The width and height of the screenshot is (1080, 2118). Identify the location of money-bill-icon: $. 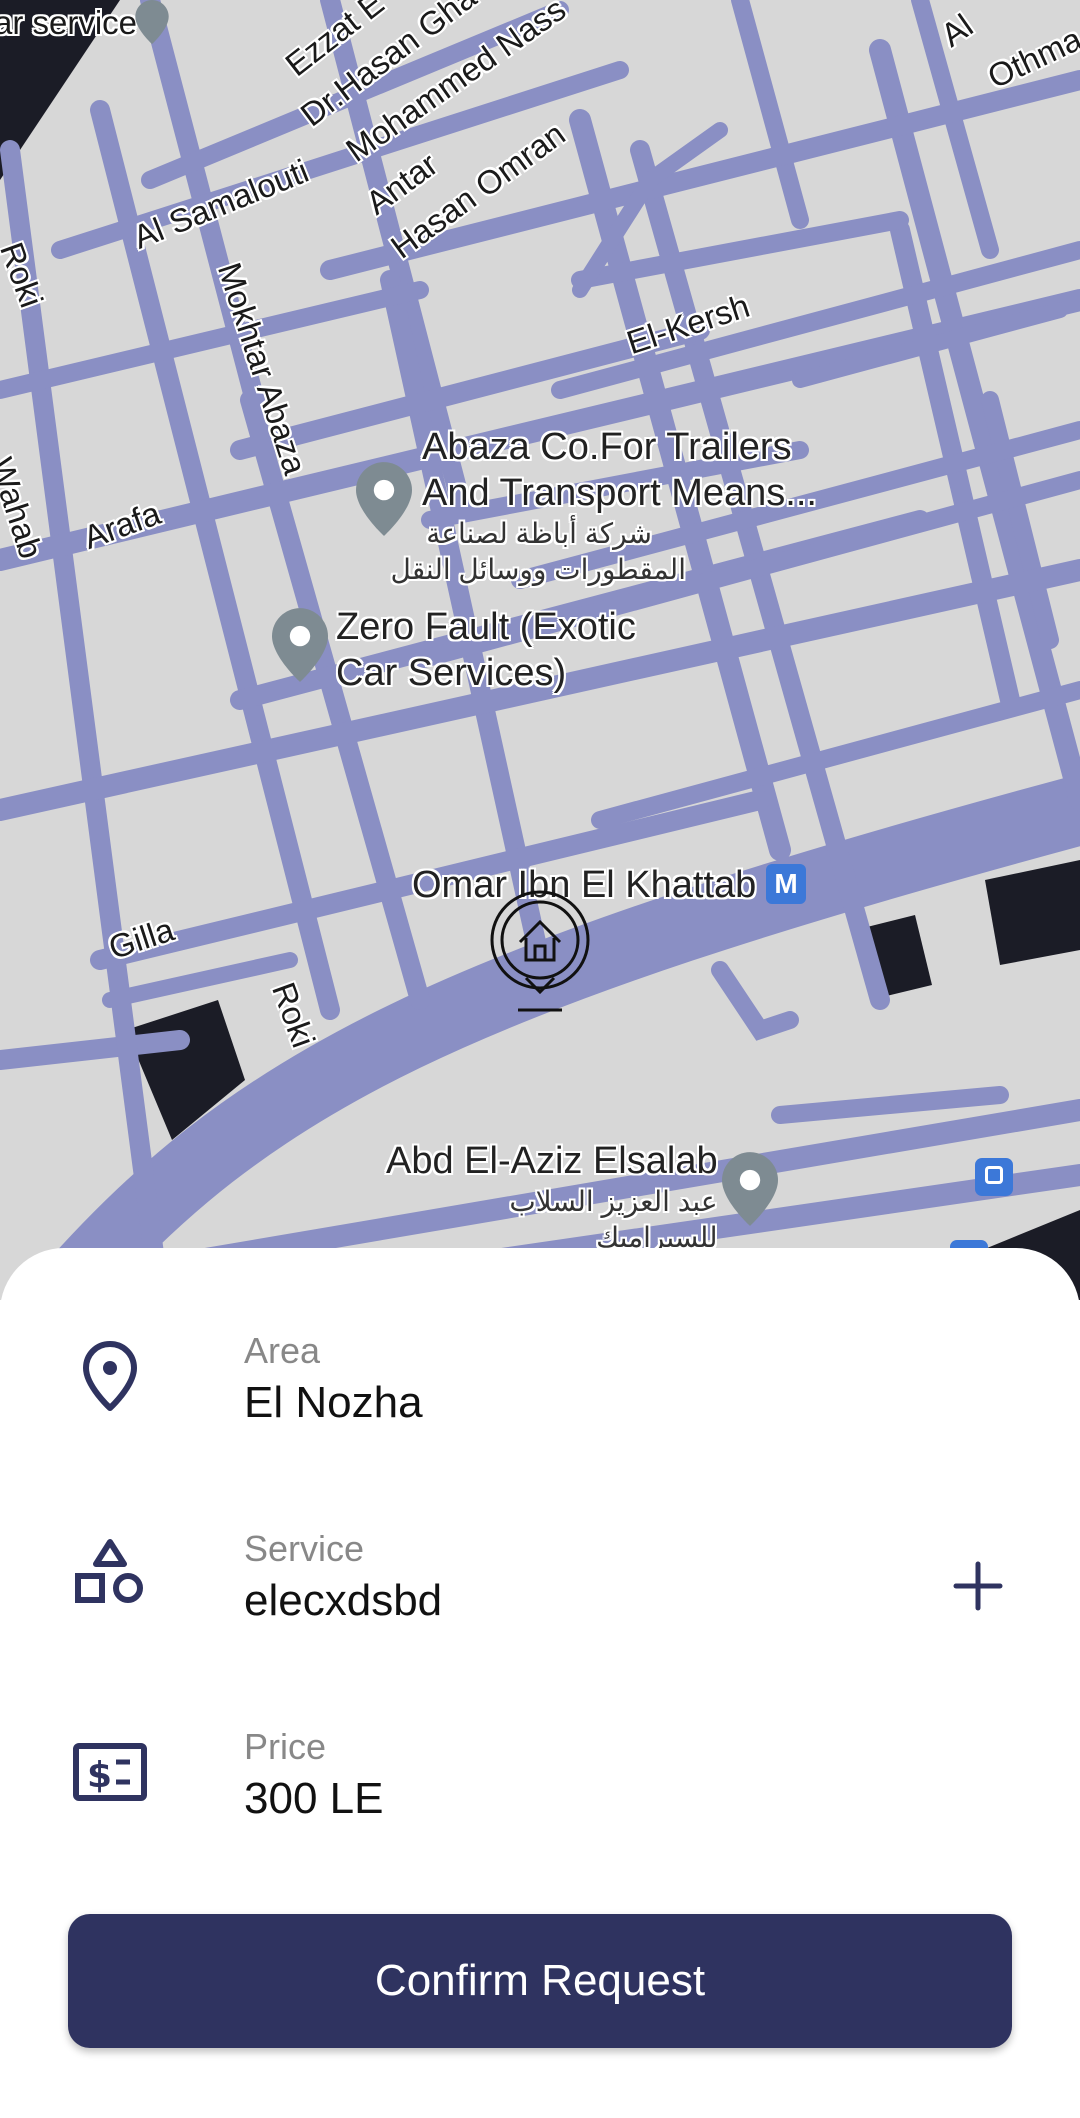
(110, 1772).